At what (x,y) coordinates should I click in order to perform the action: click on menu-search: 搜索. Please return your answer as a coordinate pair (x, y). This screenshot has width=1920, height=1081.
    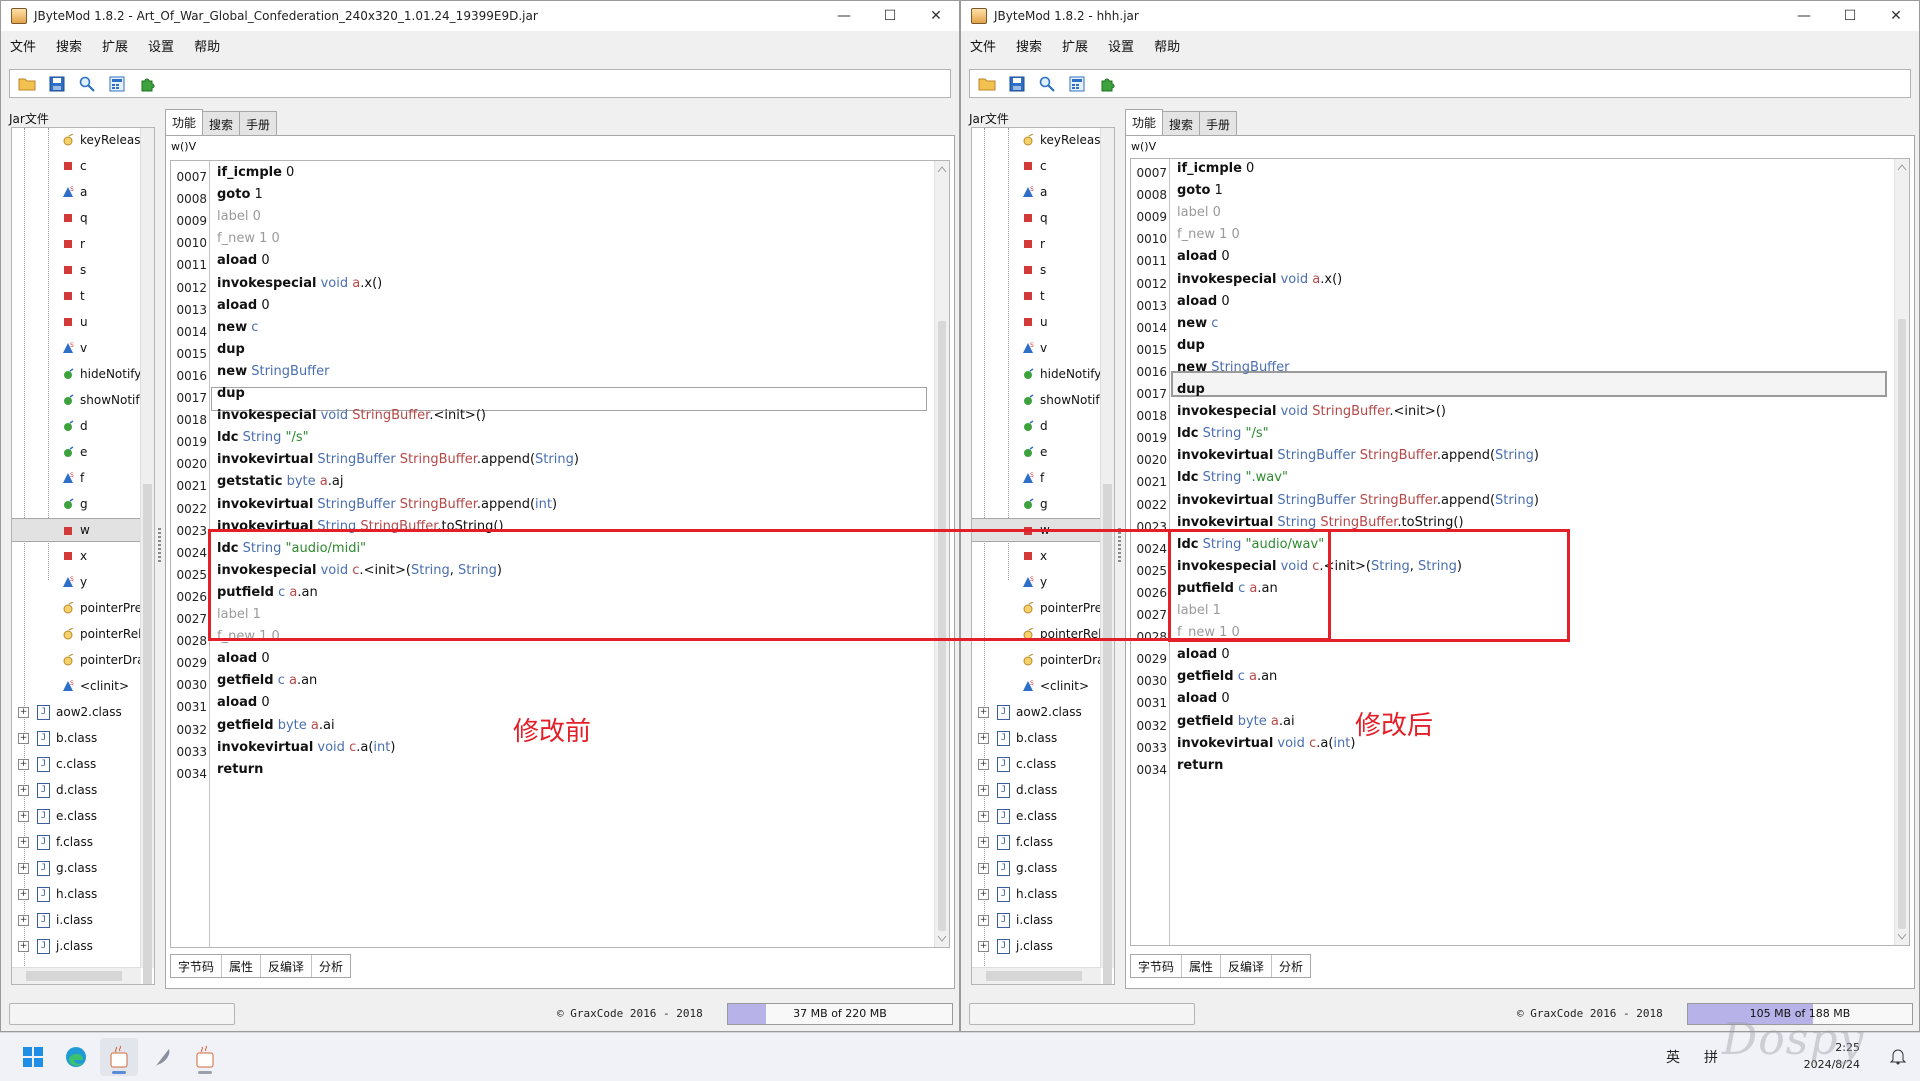
    Looking at the image, I should click on (70, 45).